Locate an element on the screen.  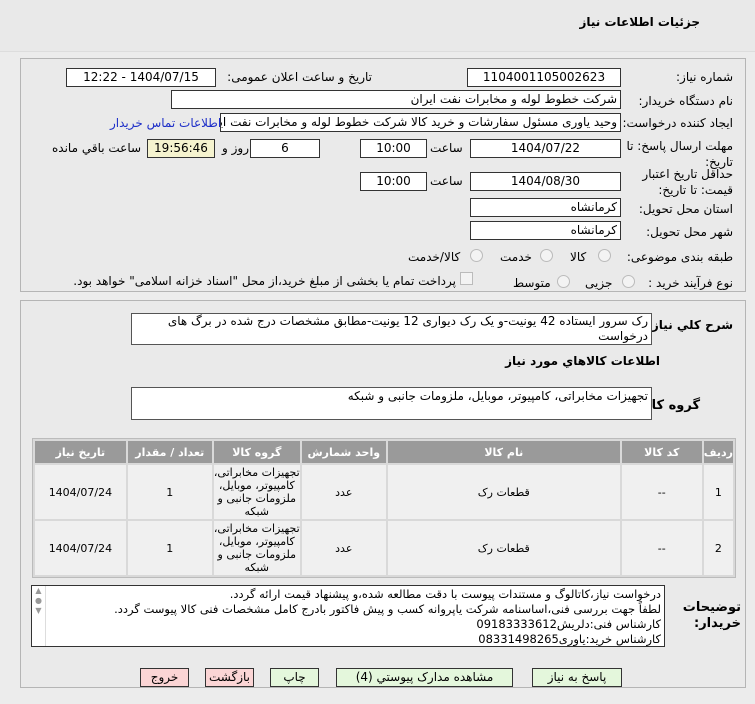
province-field: کرمانشاه is located at coordinates (545, 207).